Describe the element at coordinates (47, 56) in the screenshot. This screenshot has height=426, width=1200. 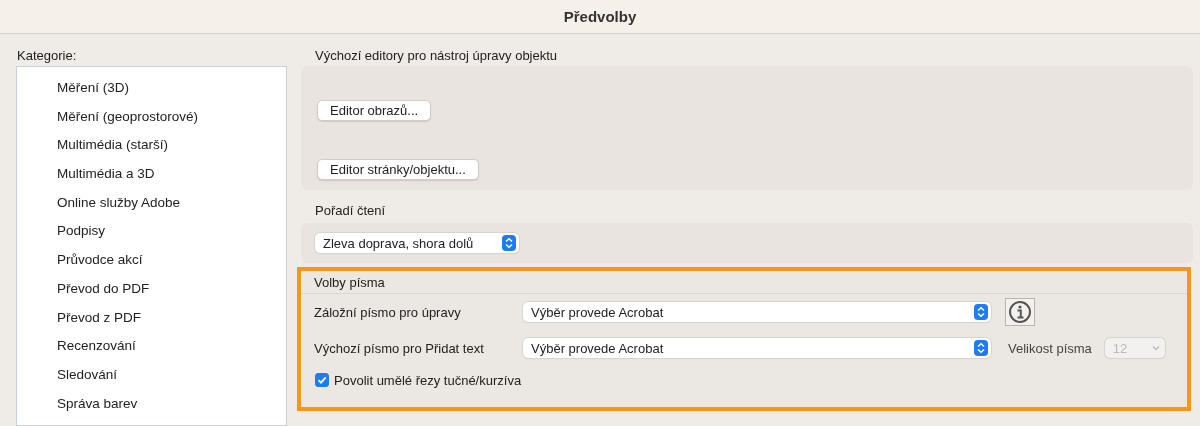
I see `sidebar-label: Kategorie:` at that location.